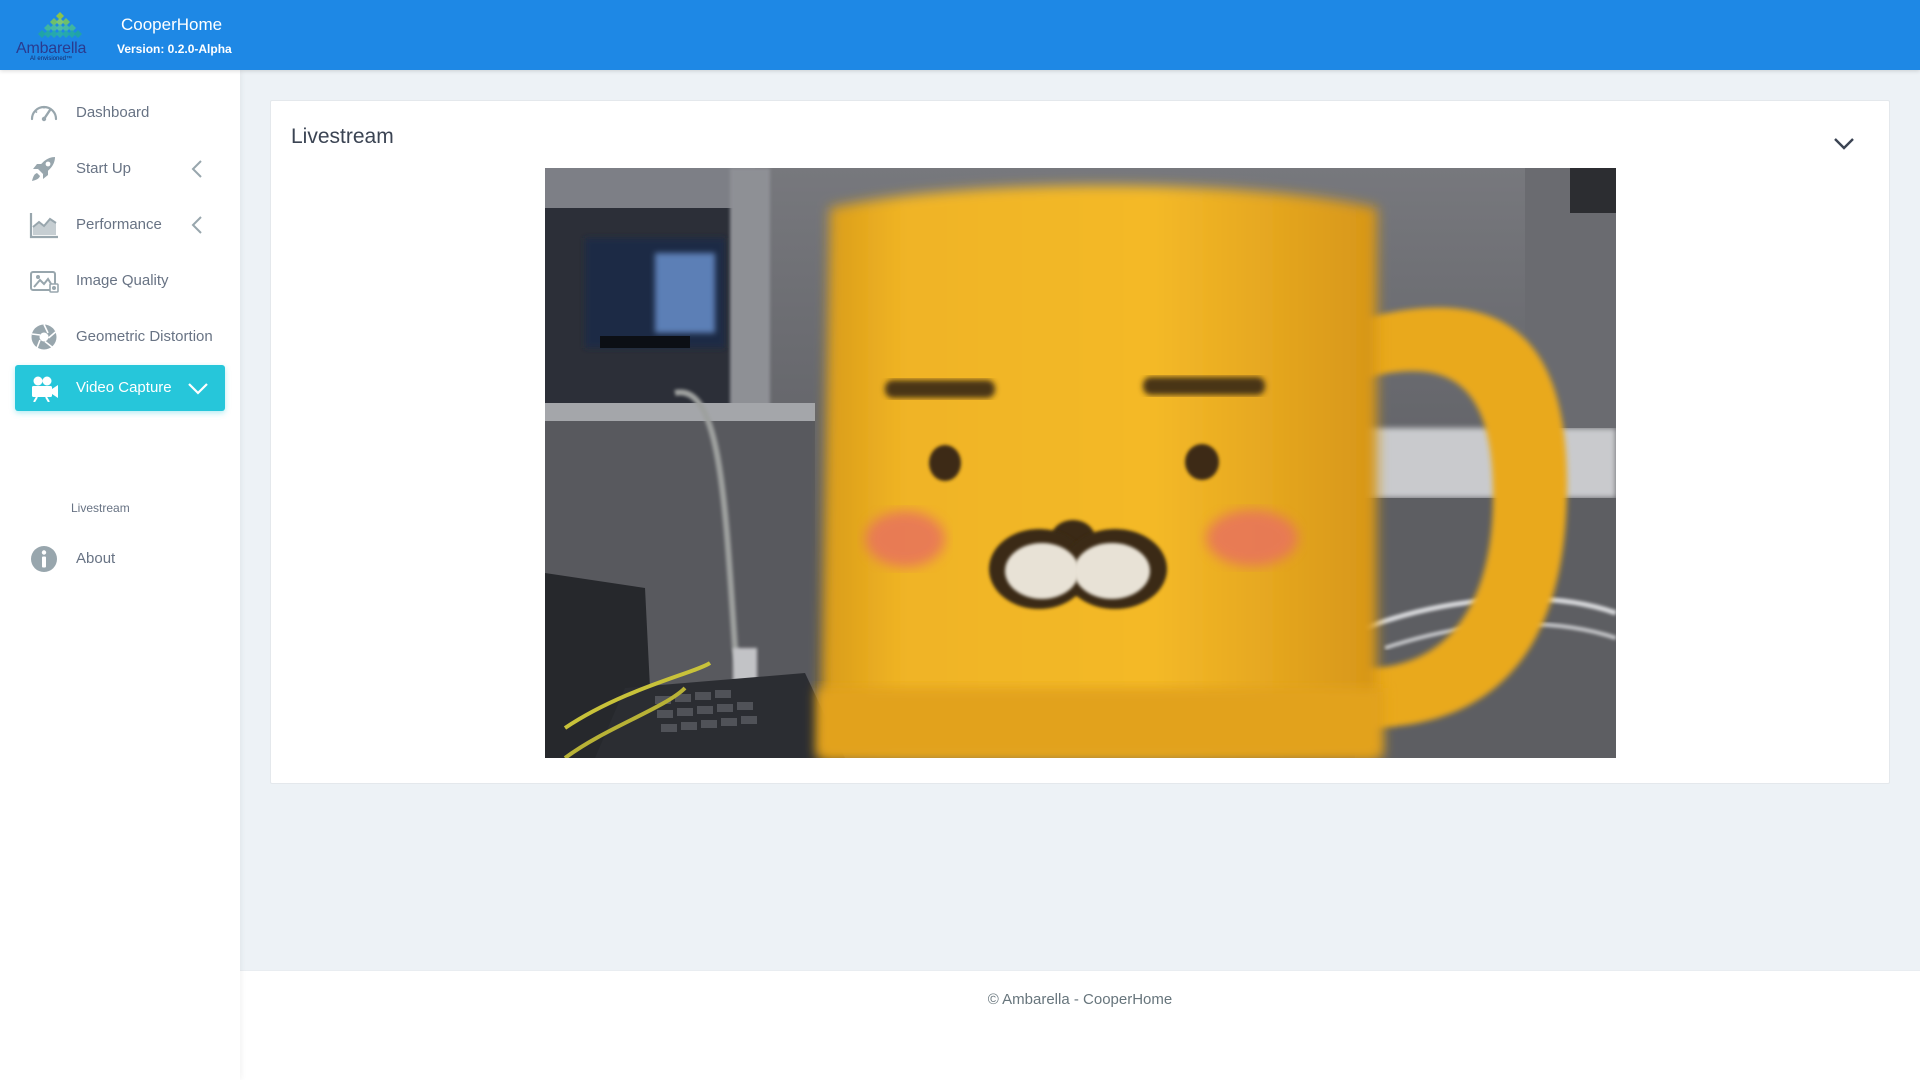 This screenshot has height=1080, width=1920. I want to click on sidebar-subitem-livestream: Livestream, so click(100, 508).